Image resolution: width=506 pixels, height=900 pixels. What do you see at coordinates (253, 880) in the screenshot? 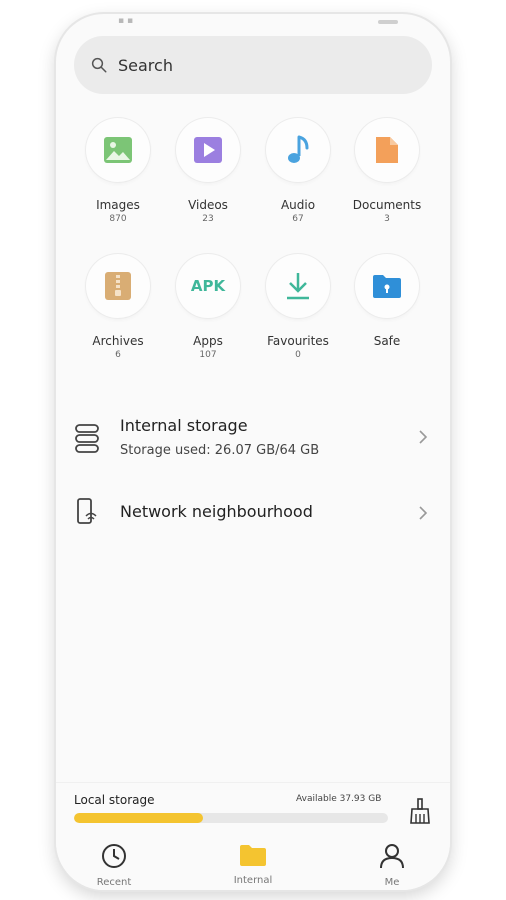
I see `nav-label: Internal` at bounding box center [253, 880].